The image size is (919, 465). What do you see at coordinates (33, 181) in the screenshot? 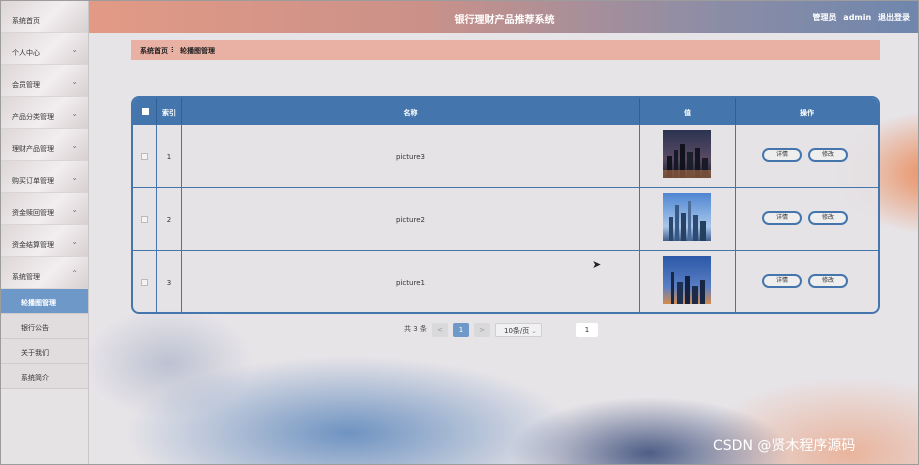
I see `sidebar-item-label: 购买订单管理` at bounding box center [33, 181].